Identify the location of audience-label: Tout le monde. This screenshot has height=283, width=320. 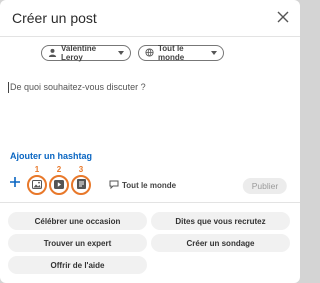
(171, 53).